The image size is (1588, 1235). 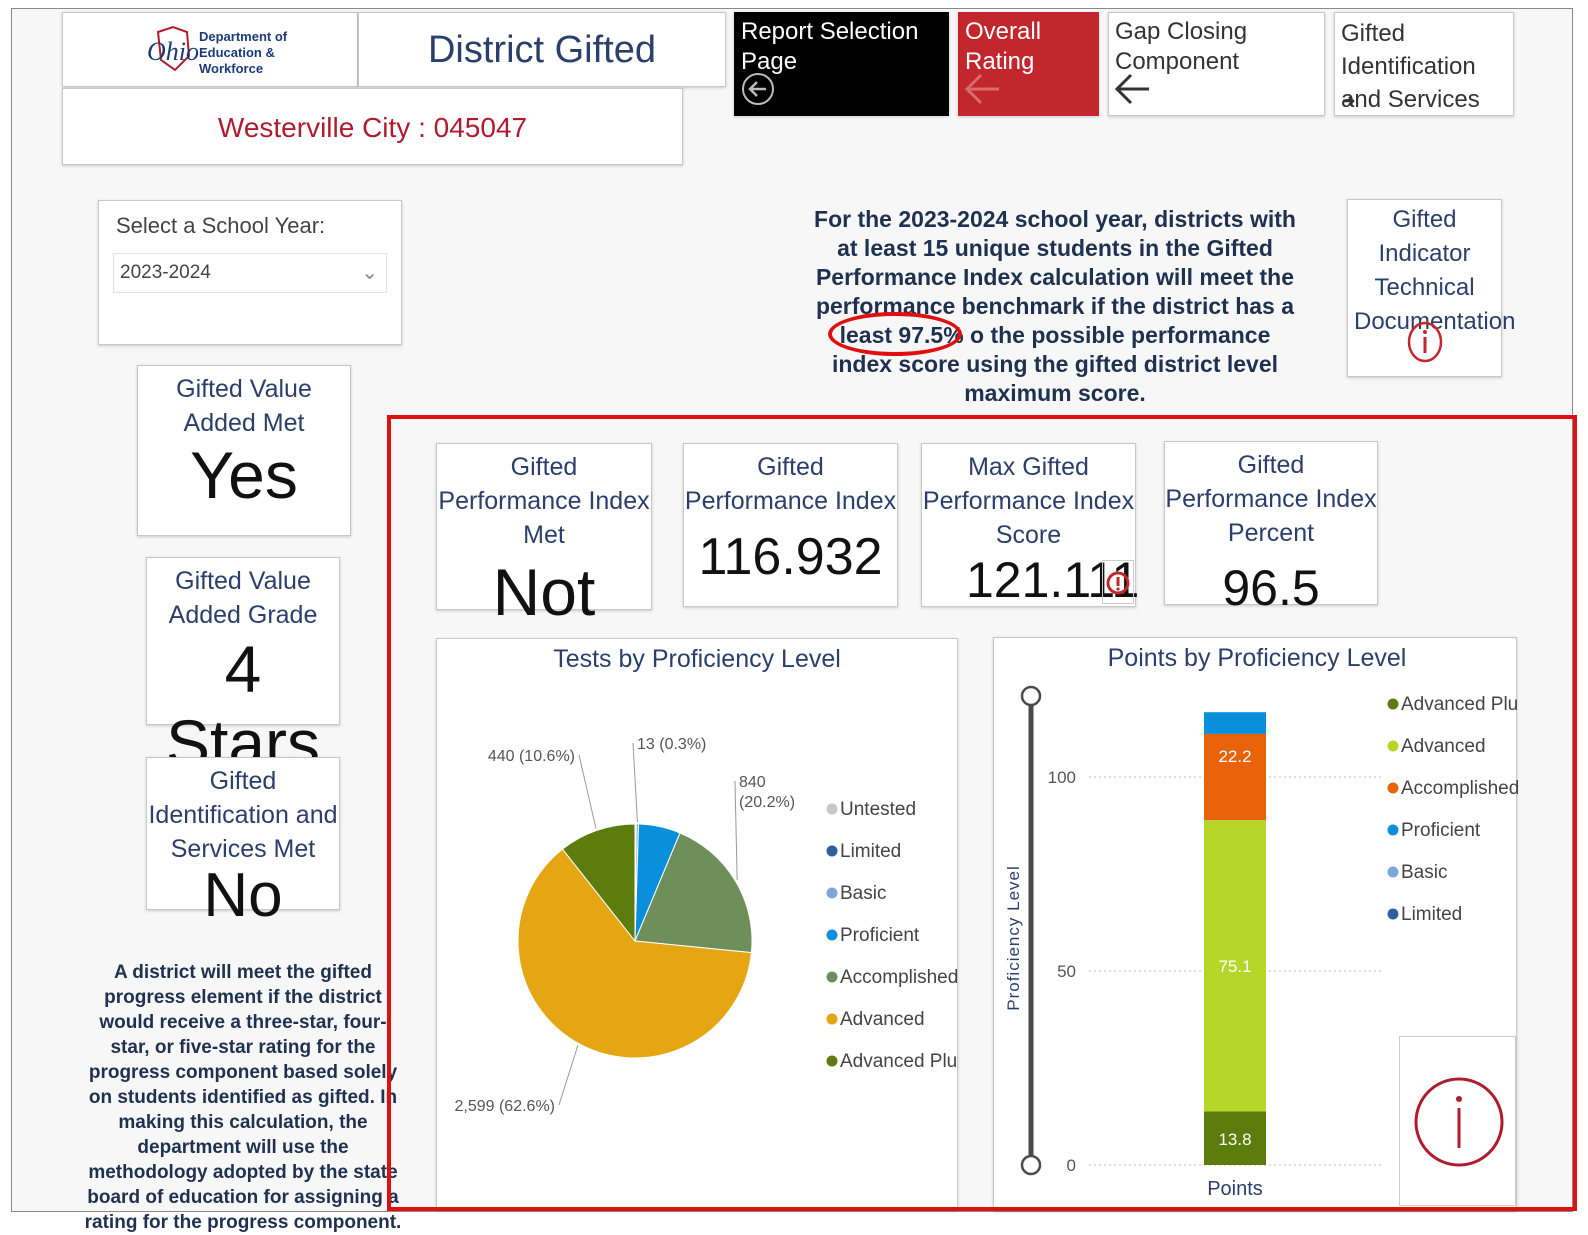 What do you see at coordinates (841, 64) in the screenshot?
I see `nav-report-selection-button: Report Selection Page` at bounding box center [841, 64].